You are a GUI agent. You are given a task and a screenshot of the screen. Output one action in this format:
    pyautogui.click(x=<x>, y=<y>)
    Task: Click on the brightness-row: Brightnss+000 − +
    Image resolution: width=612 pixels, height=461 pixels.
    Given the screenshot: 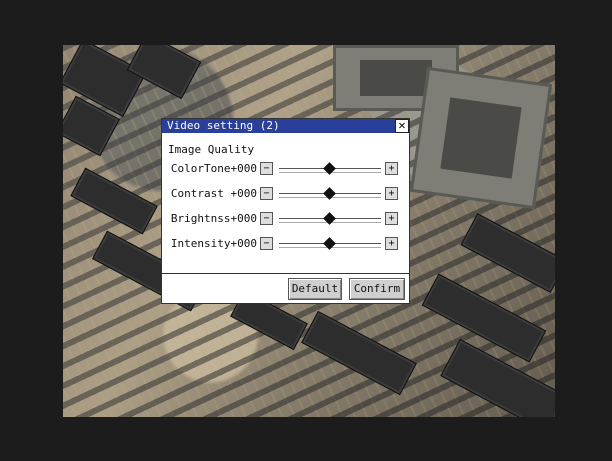 What is the action you would take?
    pyautogui.click(x=285, y=219)
    